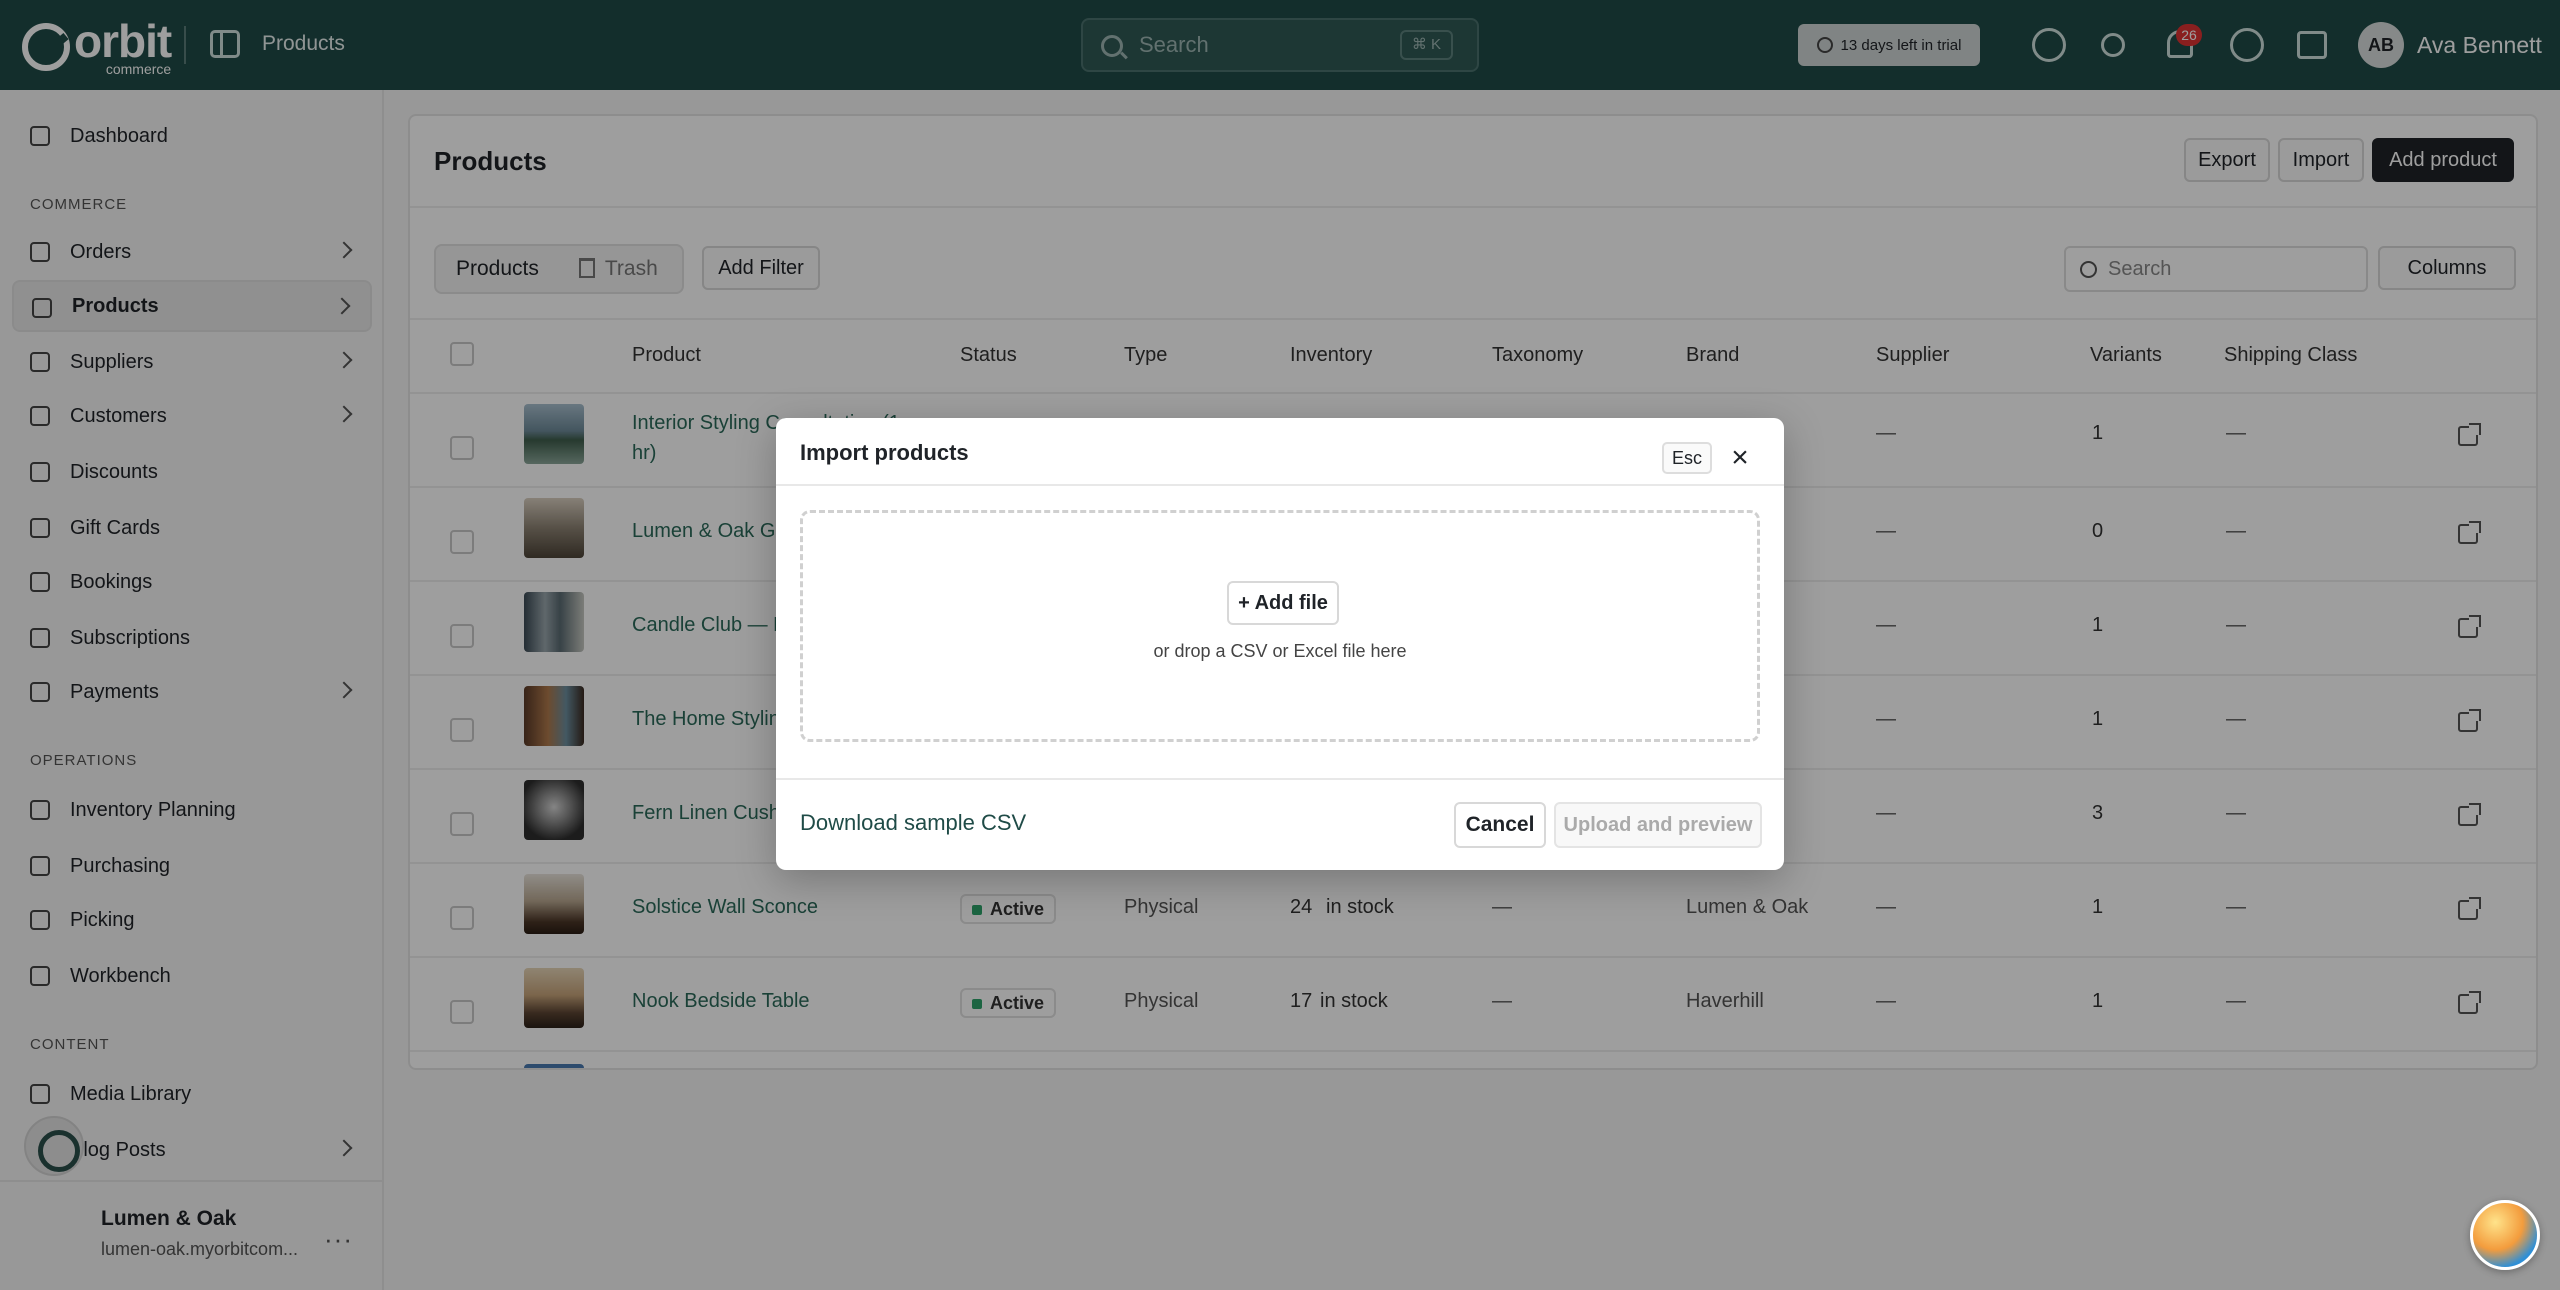 This screenshot has width=2560, height=1290. I want to click on drop-hint: or drop a CSV or Excel file here, so click(1280, 651).